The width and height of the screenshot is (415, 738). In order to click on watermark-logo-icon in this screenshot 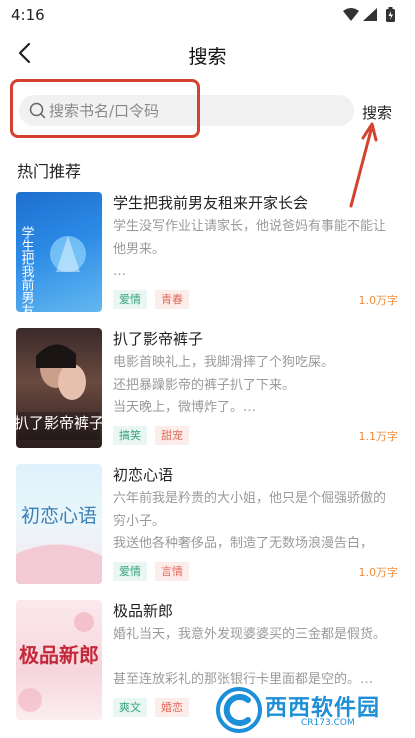, I will do `click(239, 710)`.